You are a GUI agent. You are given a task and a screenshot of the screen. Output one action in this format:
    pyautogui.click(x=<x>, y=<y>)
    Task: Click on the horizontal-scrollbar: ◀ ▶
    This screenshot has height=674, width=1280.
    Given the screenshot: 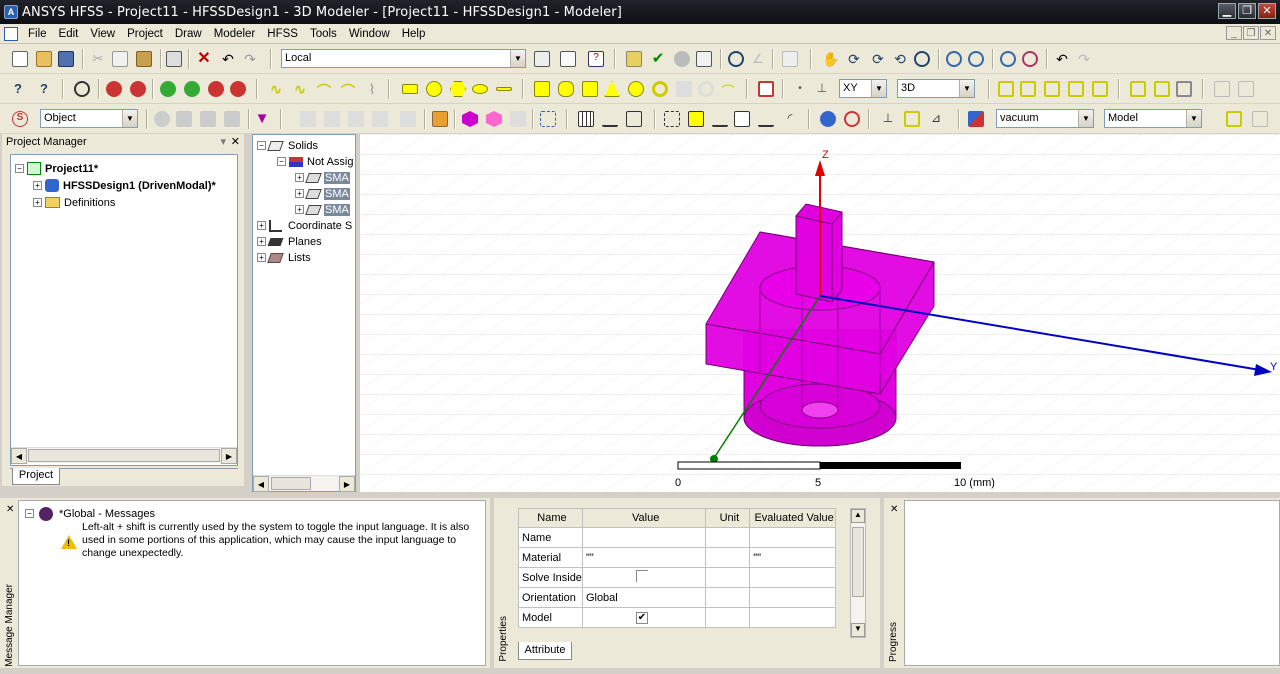 What is the action you would take?
    pyautogui.click(x=304, y=483)
    